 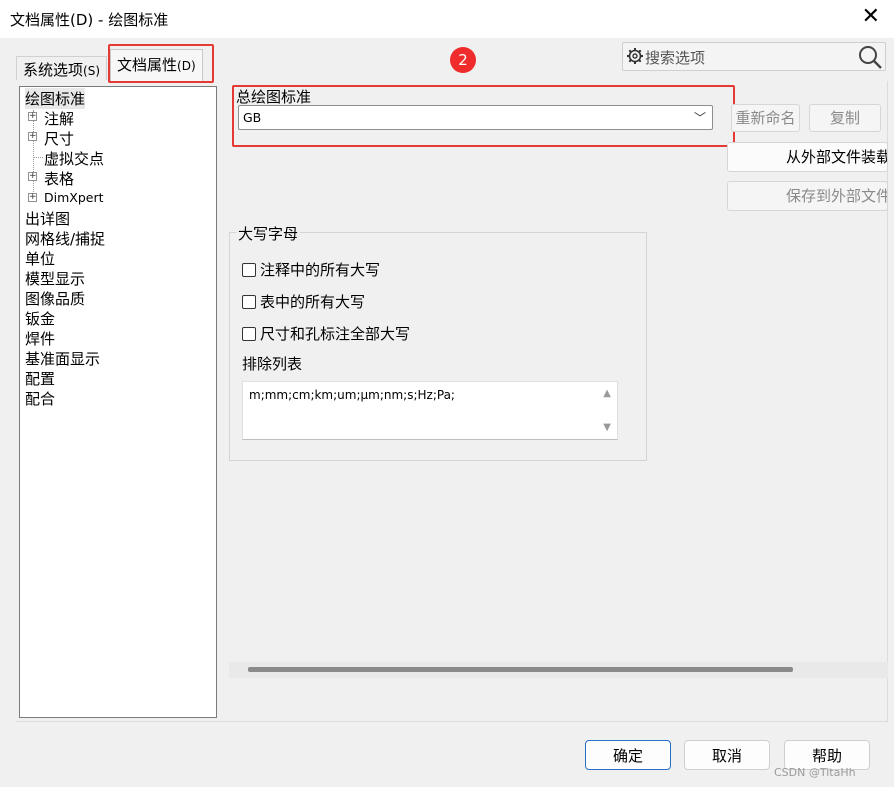 What do you see at coordinates (807, 196) in the screenshot?
I see `save-to-file-button: 保存到外部文件` at bounding box center [807, 196].